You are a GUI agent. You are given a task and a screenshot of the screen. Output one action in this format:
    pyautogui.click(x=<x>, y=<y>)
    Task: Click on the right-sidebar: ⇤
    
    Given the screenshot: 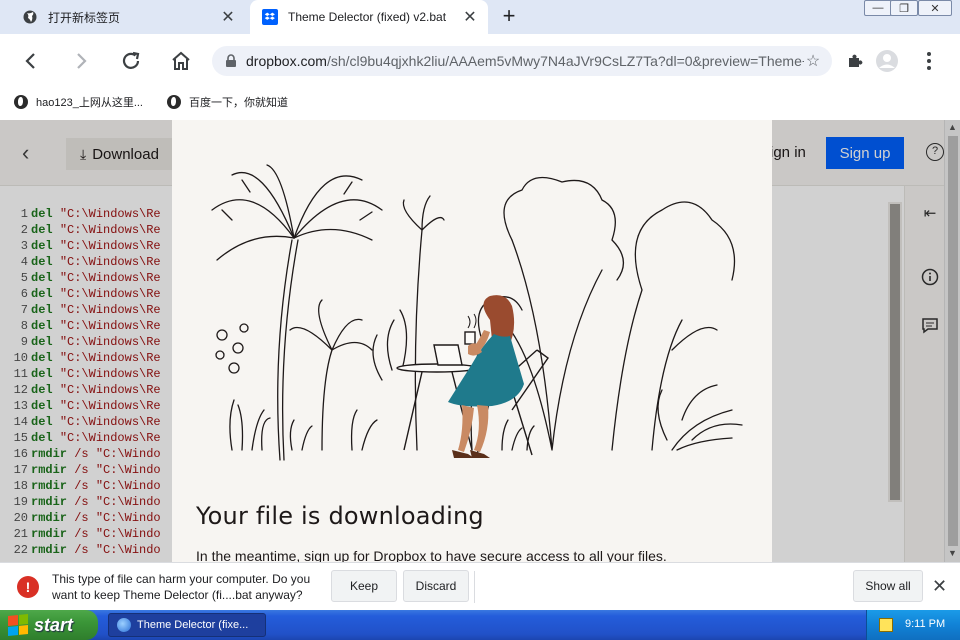 What is the action you would take?
    pyautogui.click(x=924, y=374)
    